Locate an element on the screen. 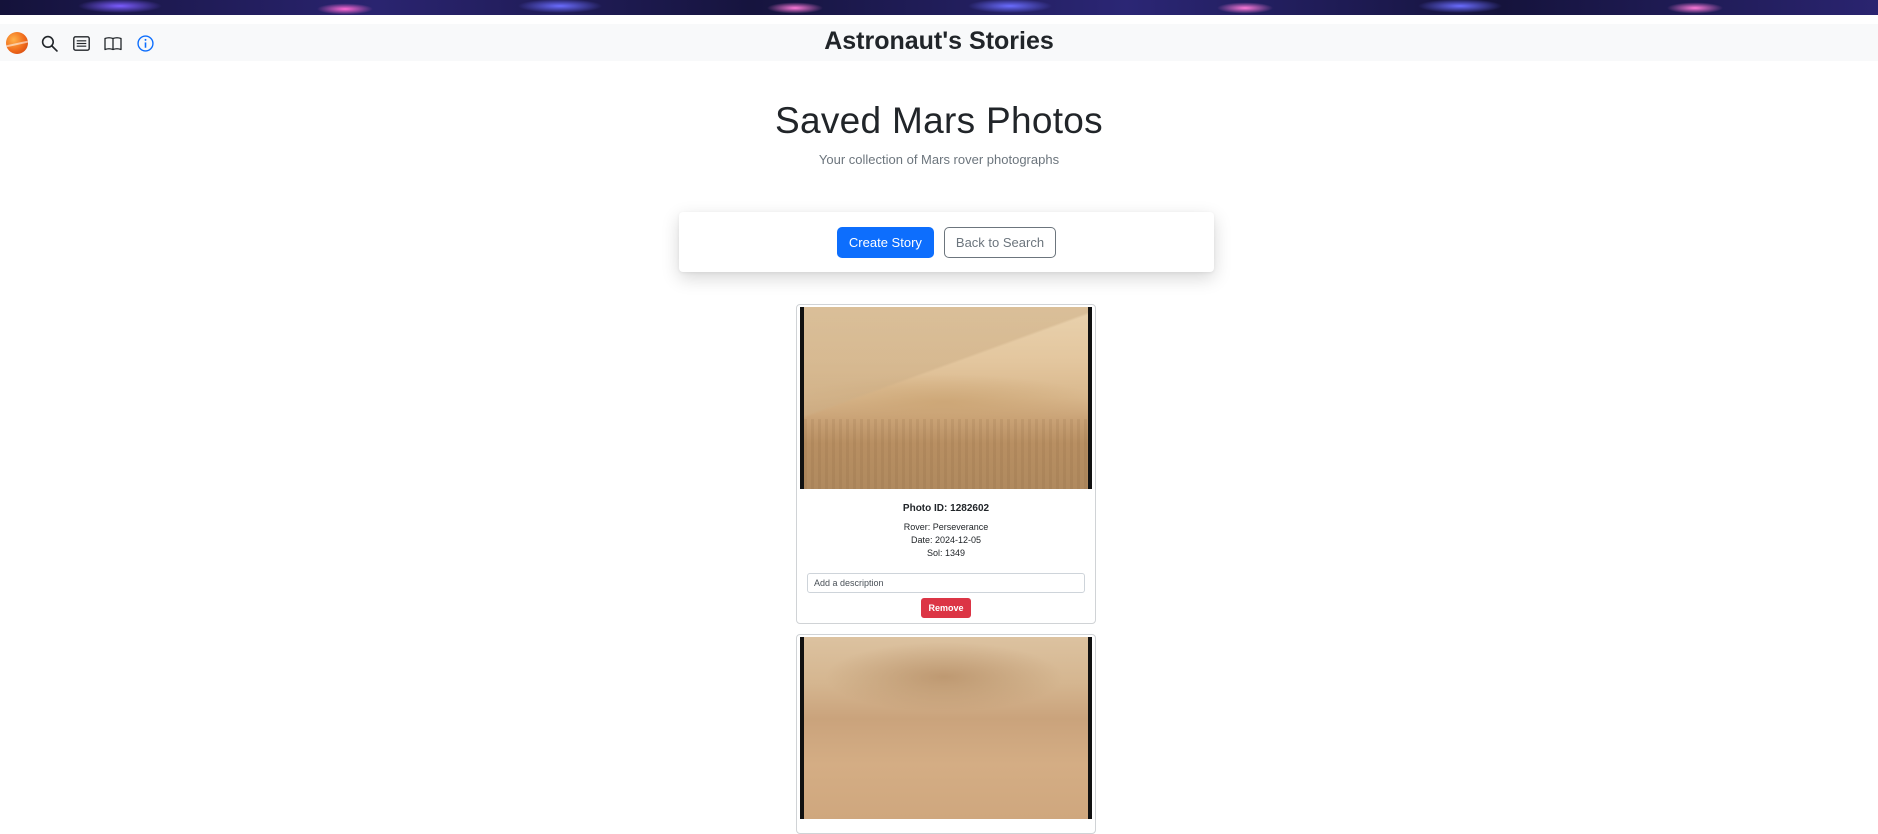 The height and width of the screenshot is (834, 1878). nav-icon-bar is located at coordinates (85, 43).